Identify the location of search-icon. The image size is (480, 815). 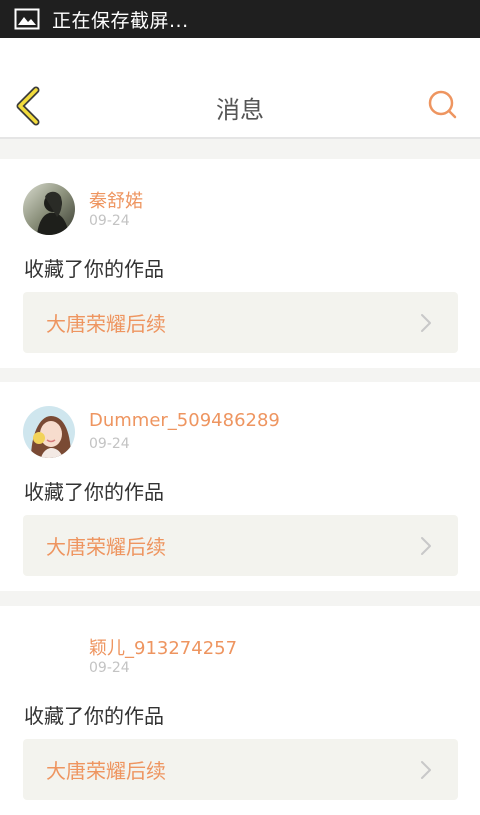
(442, 104).